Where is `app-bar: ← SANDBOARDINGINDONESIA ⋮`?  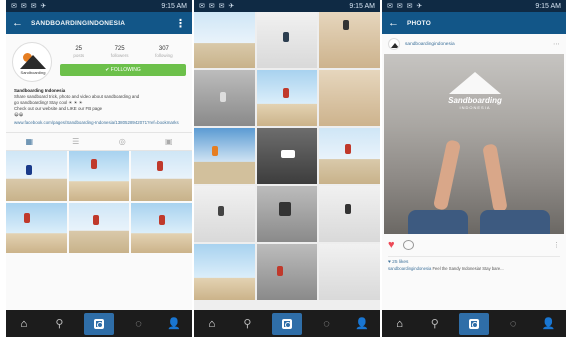
app-bar: ← SANDBOARDINGINDONESIA ⋮ is located at coordinates (99, 23).